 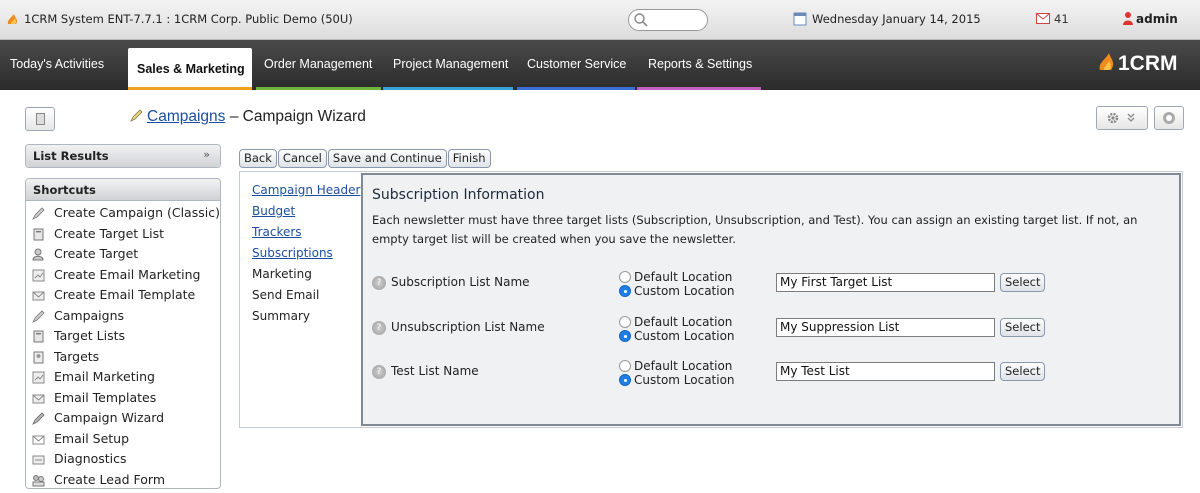 I want to click on step-marketing: Marketing, so click(x=282, y=274).